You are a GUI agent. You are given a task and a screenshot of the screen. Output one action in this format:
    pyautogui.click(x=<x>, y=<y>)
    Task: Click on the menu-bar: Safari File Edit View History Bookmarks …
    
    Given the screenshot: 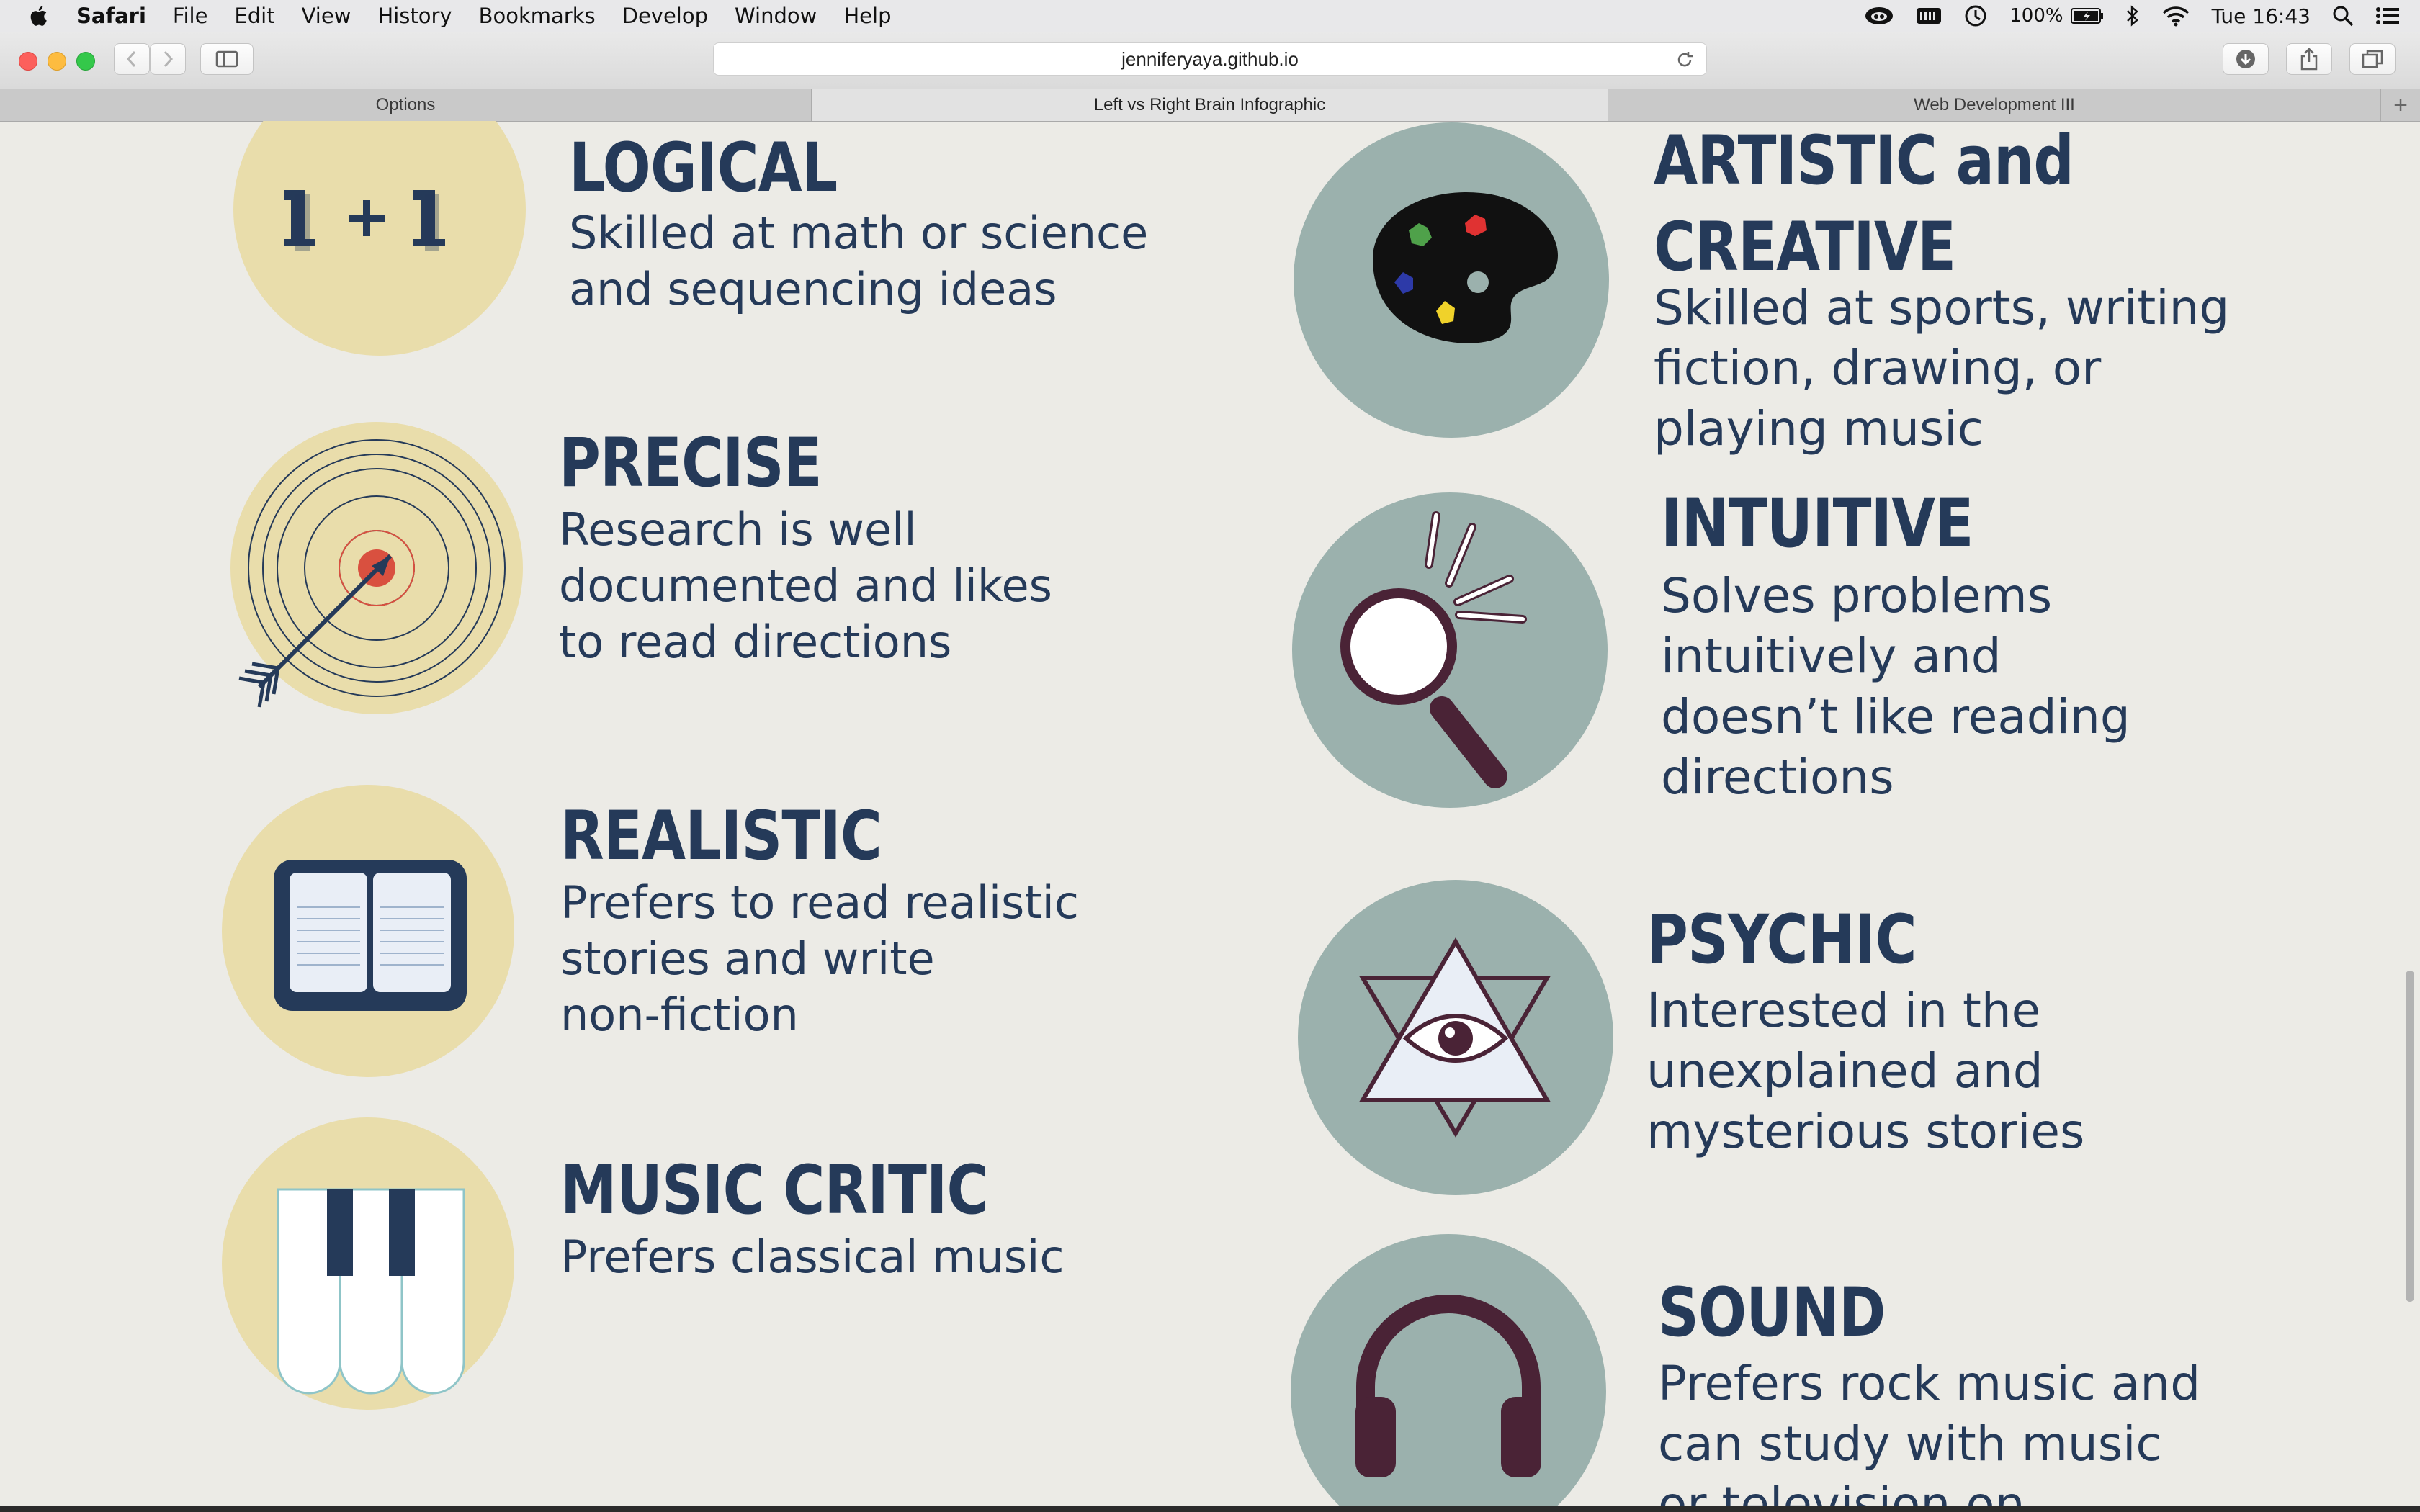 What is the action you would take?
    pyautogui.click(x=1210, y=16)
    